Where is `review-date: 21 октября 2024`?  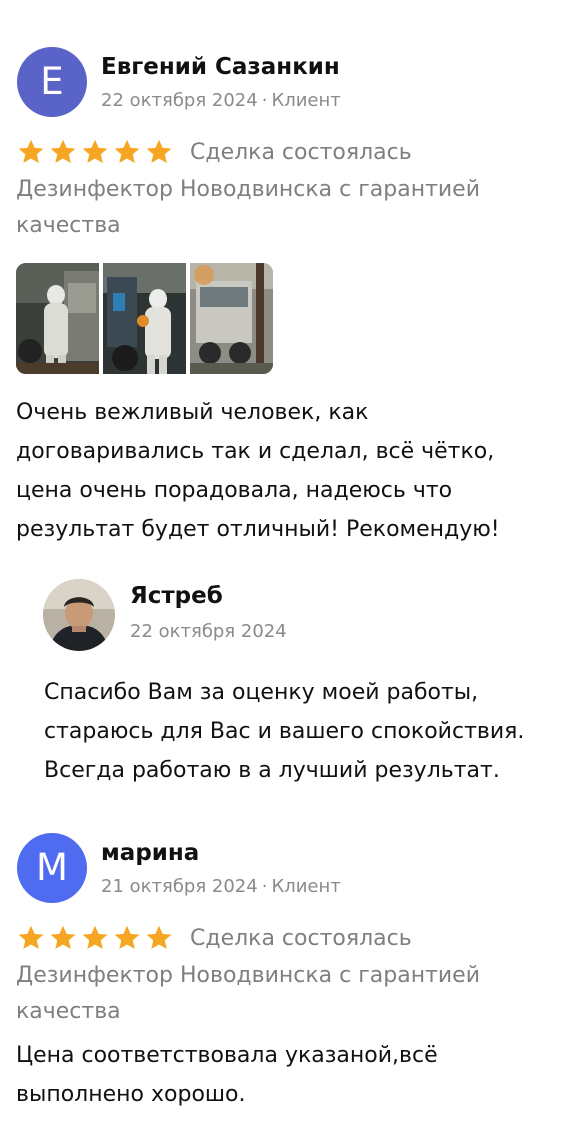 review-date: 21 октября 2024 is located at coordinates (179, 886).